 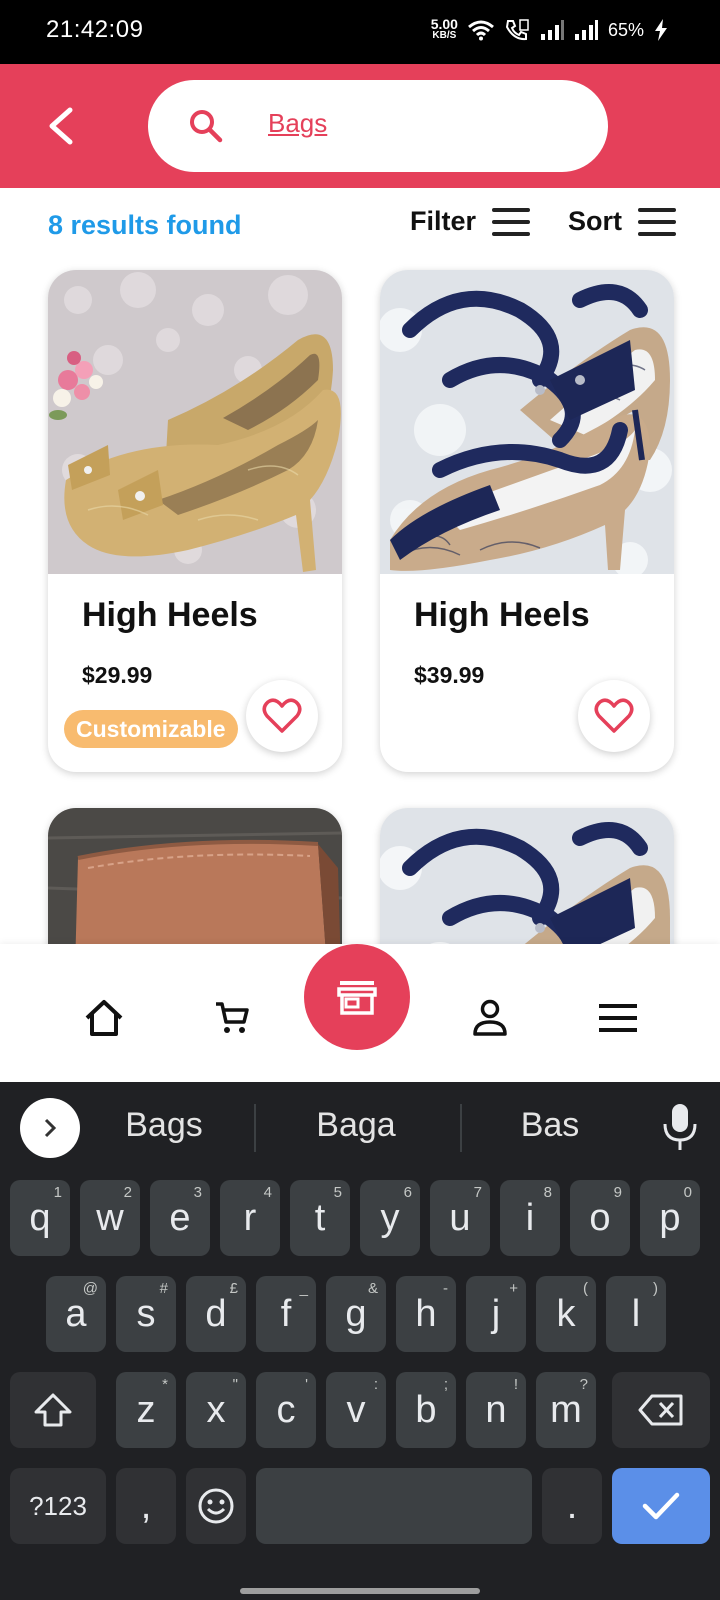 I want to click on filter-label: Filter, so click(x=443, y=221).